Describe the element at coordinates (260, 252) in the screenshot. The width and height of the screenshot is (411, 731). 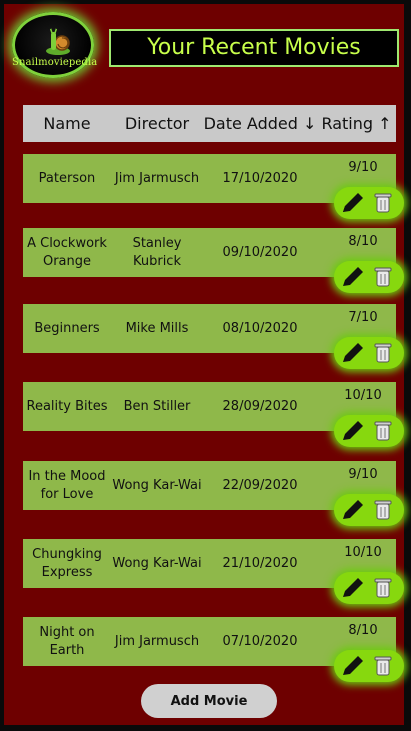
I see `movie-date: 09/10/2020` at that location.